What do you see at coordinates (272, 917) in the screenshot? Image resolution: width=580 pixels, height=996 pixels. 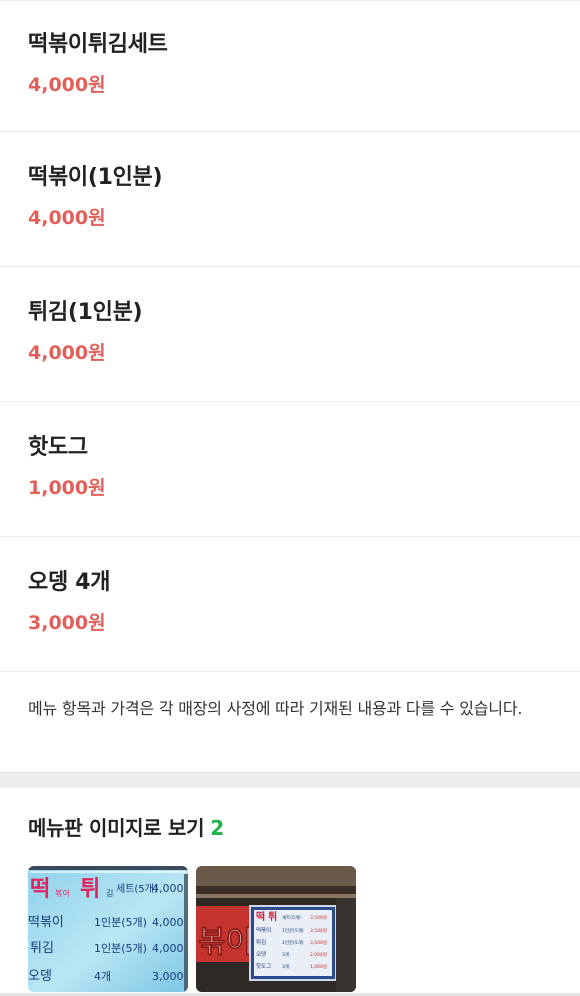 I see `photo2-board-header-mid: 튀` at bounding box center [272, 917].